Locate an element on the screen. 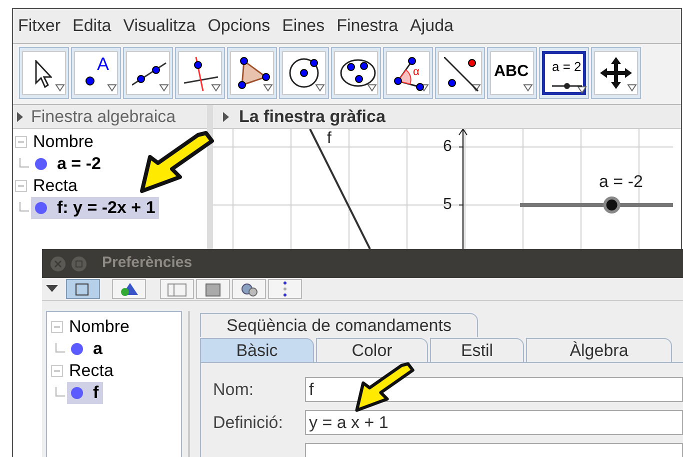 The width and height of the screenshot is (683, 457). more-icon is located at coordinates (285, 289).